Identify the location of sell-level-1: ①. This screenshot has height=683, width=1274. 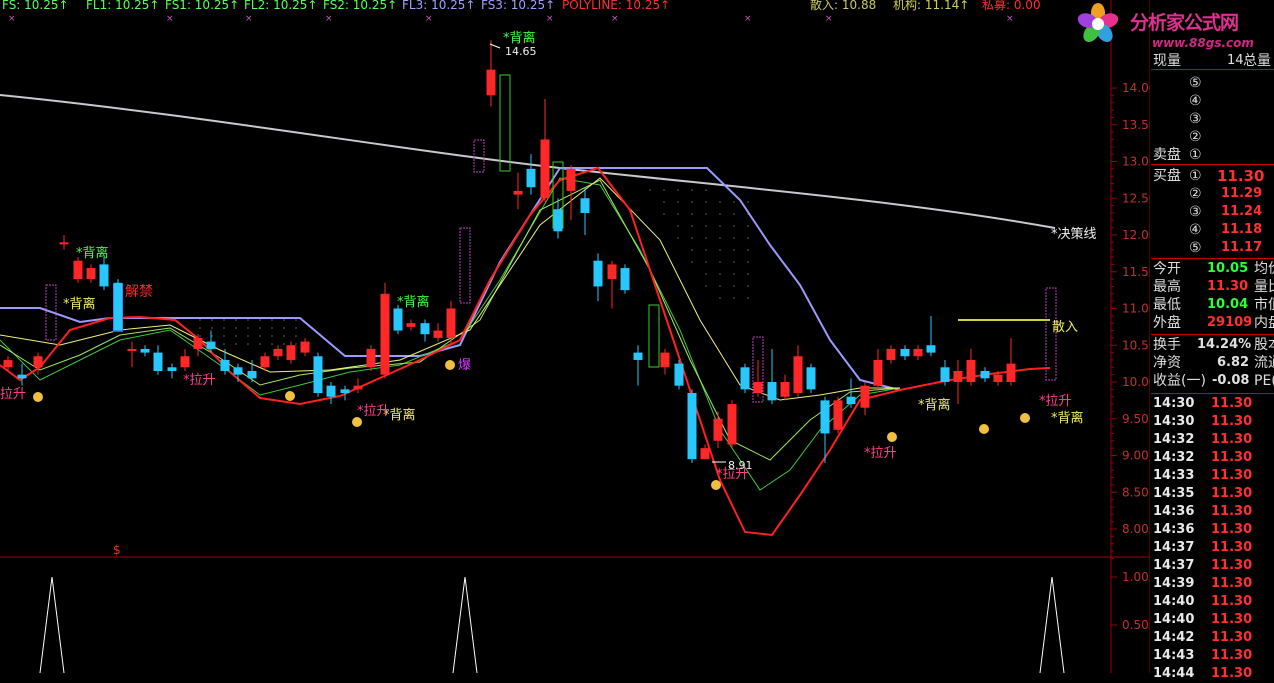
(1195, 155).